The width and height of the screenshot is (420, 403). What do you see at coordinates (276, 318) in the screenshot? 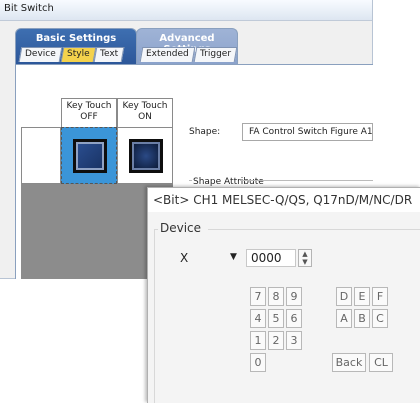
I see `key-5: 5` at bounding box center [276, 318].